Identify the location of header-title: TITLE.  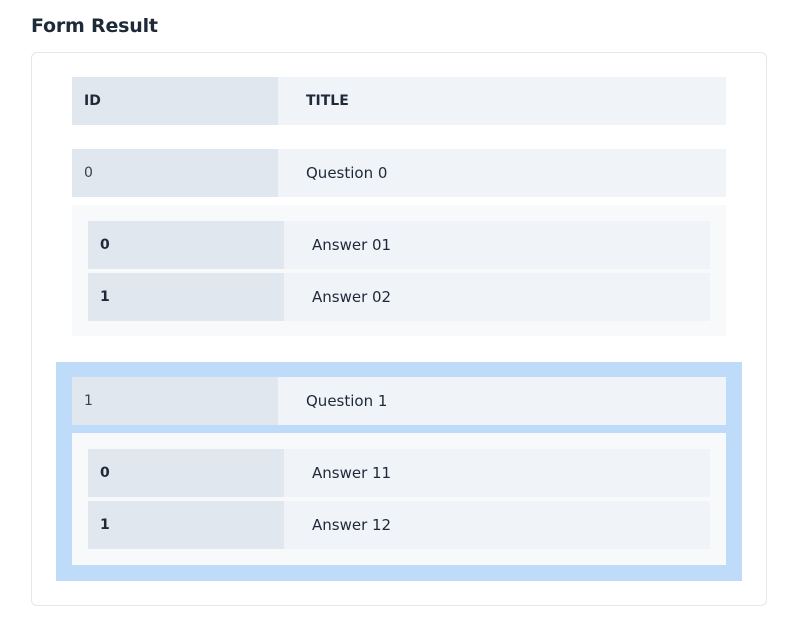
(502, 101).